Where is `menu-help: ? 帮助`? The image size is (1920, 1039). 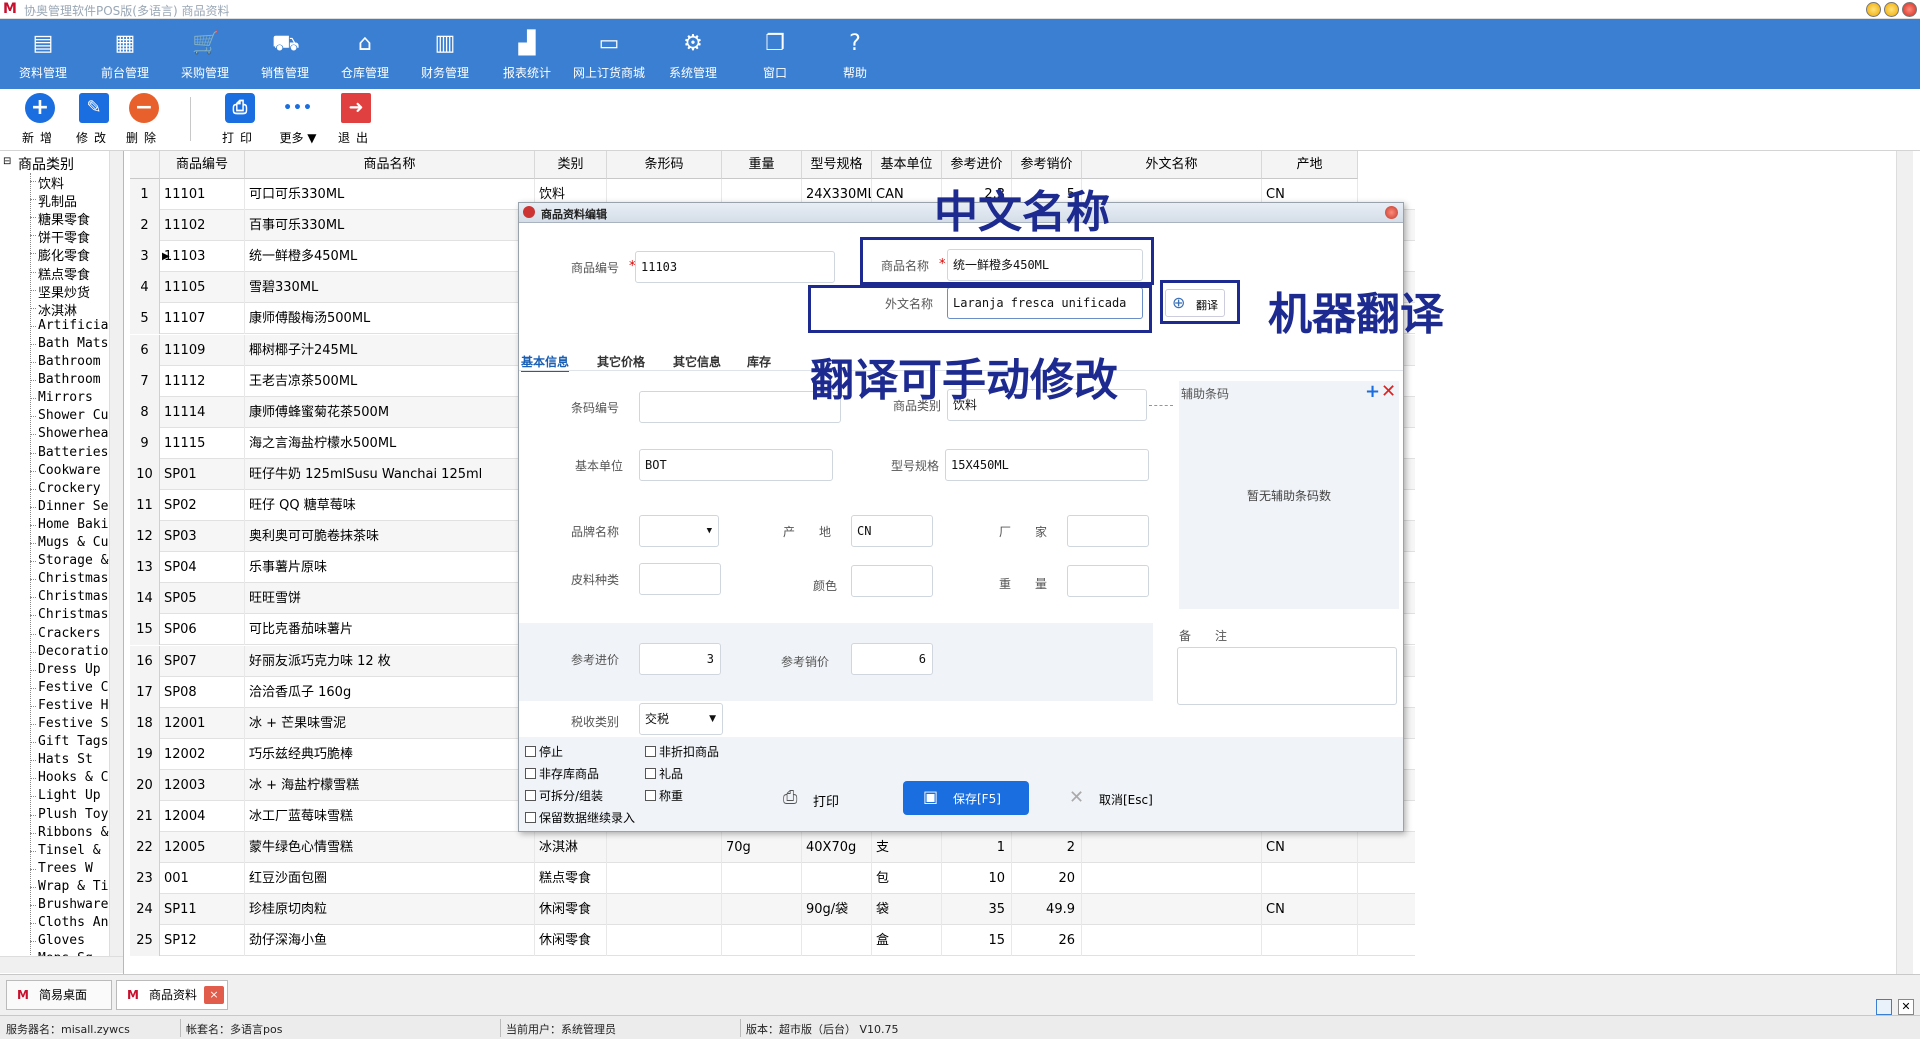 menu-help: ? 帮助 is located at coordinates (855, 54).